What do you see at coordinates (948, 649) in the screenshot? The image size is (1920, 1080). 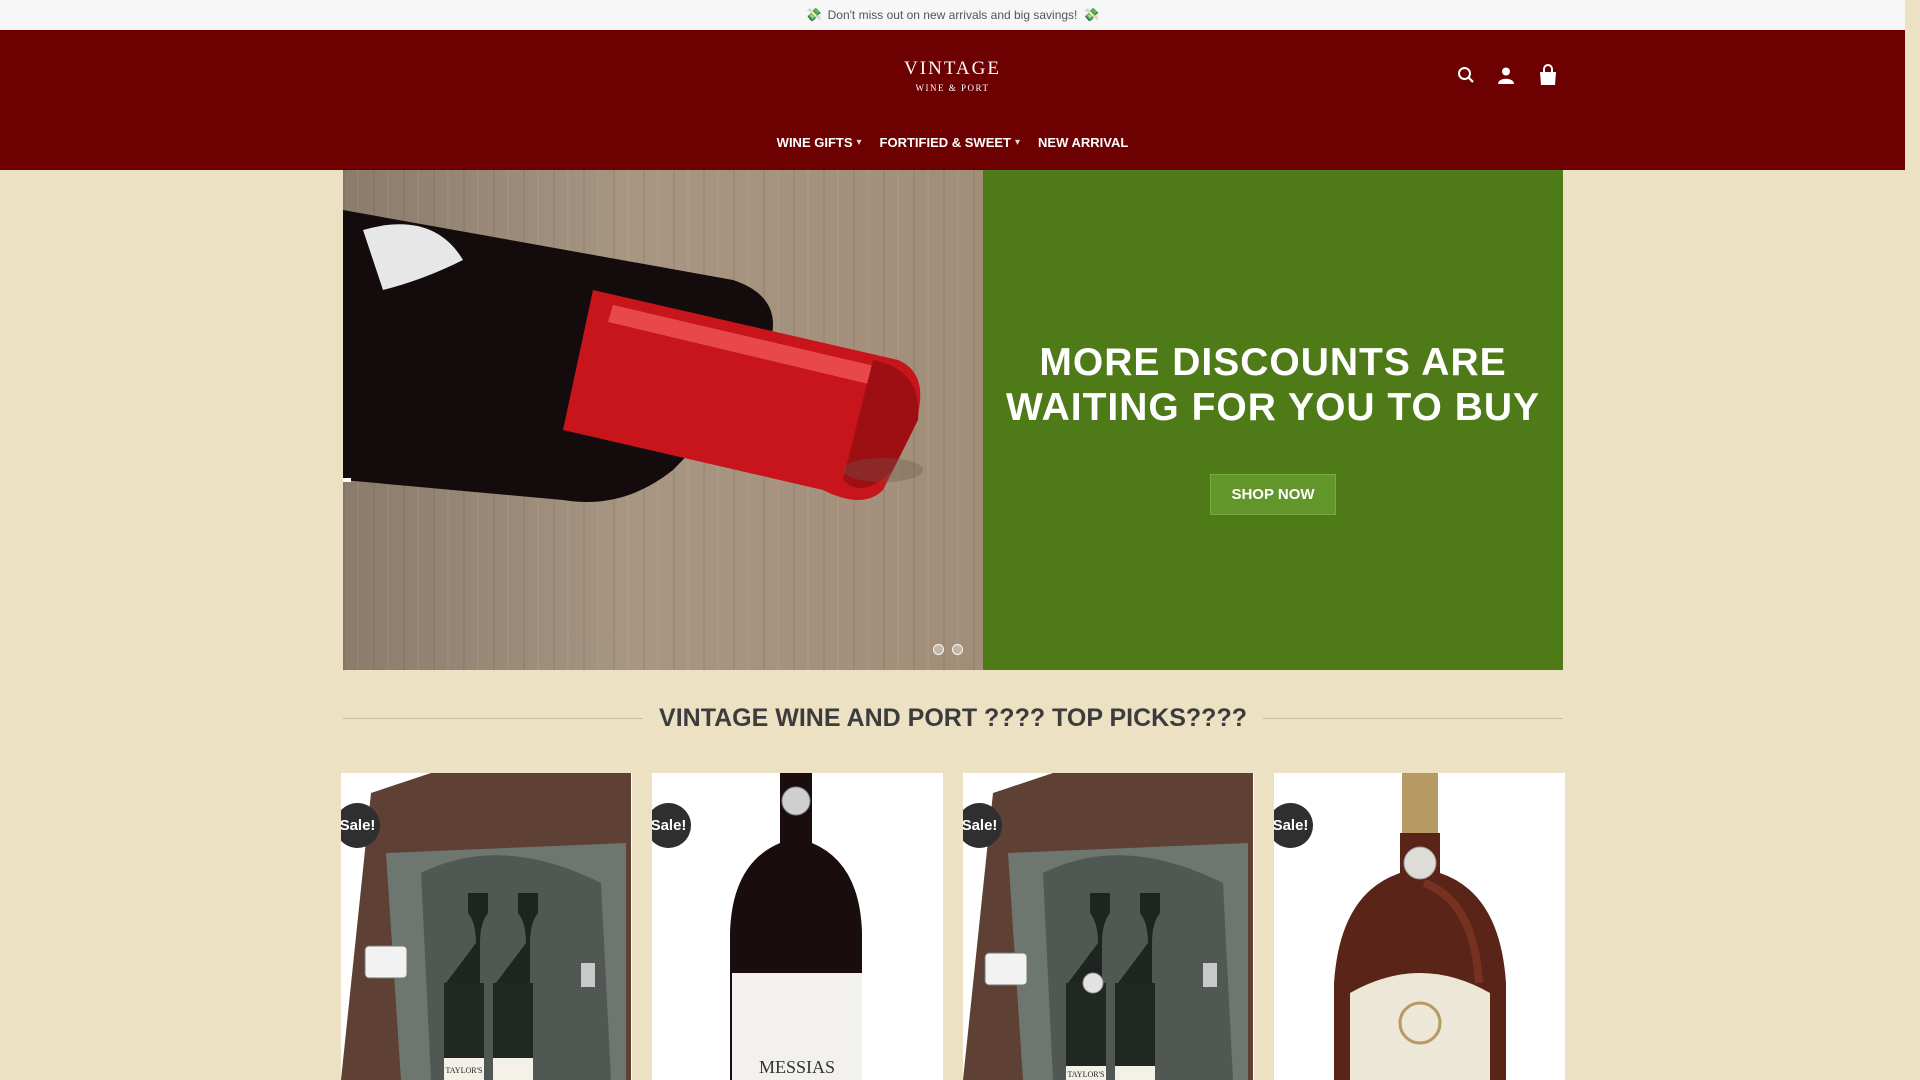 I see `slider-dots` at bounding box center [948, 649].